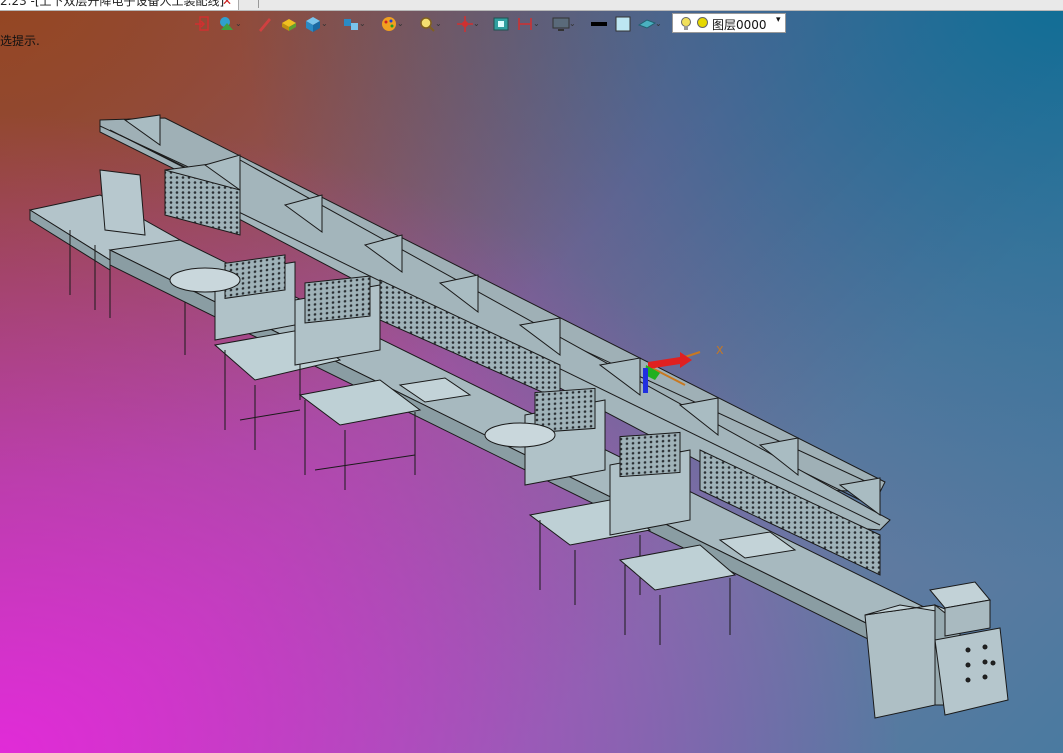 Image resolution: width=1063 pixels, height=753 pixels. What do you see at coordinates (531, 5) in the screenshot?
I see `document-tab-bar: 2.23 -[上下双层开降电子设备人工装配线] ✕` at bounding box center [531, 5].